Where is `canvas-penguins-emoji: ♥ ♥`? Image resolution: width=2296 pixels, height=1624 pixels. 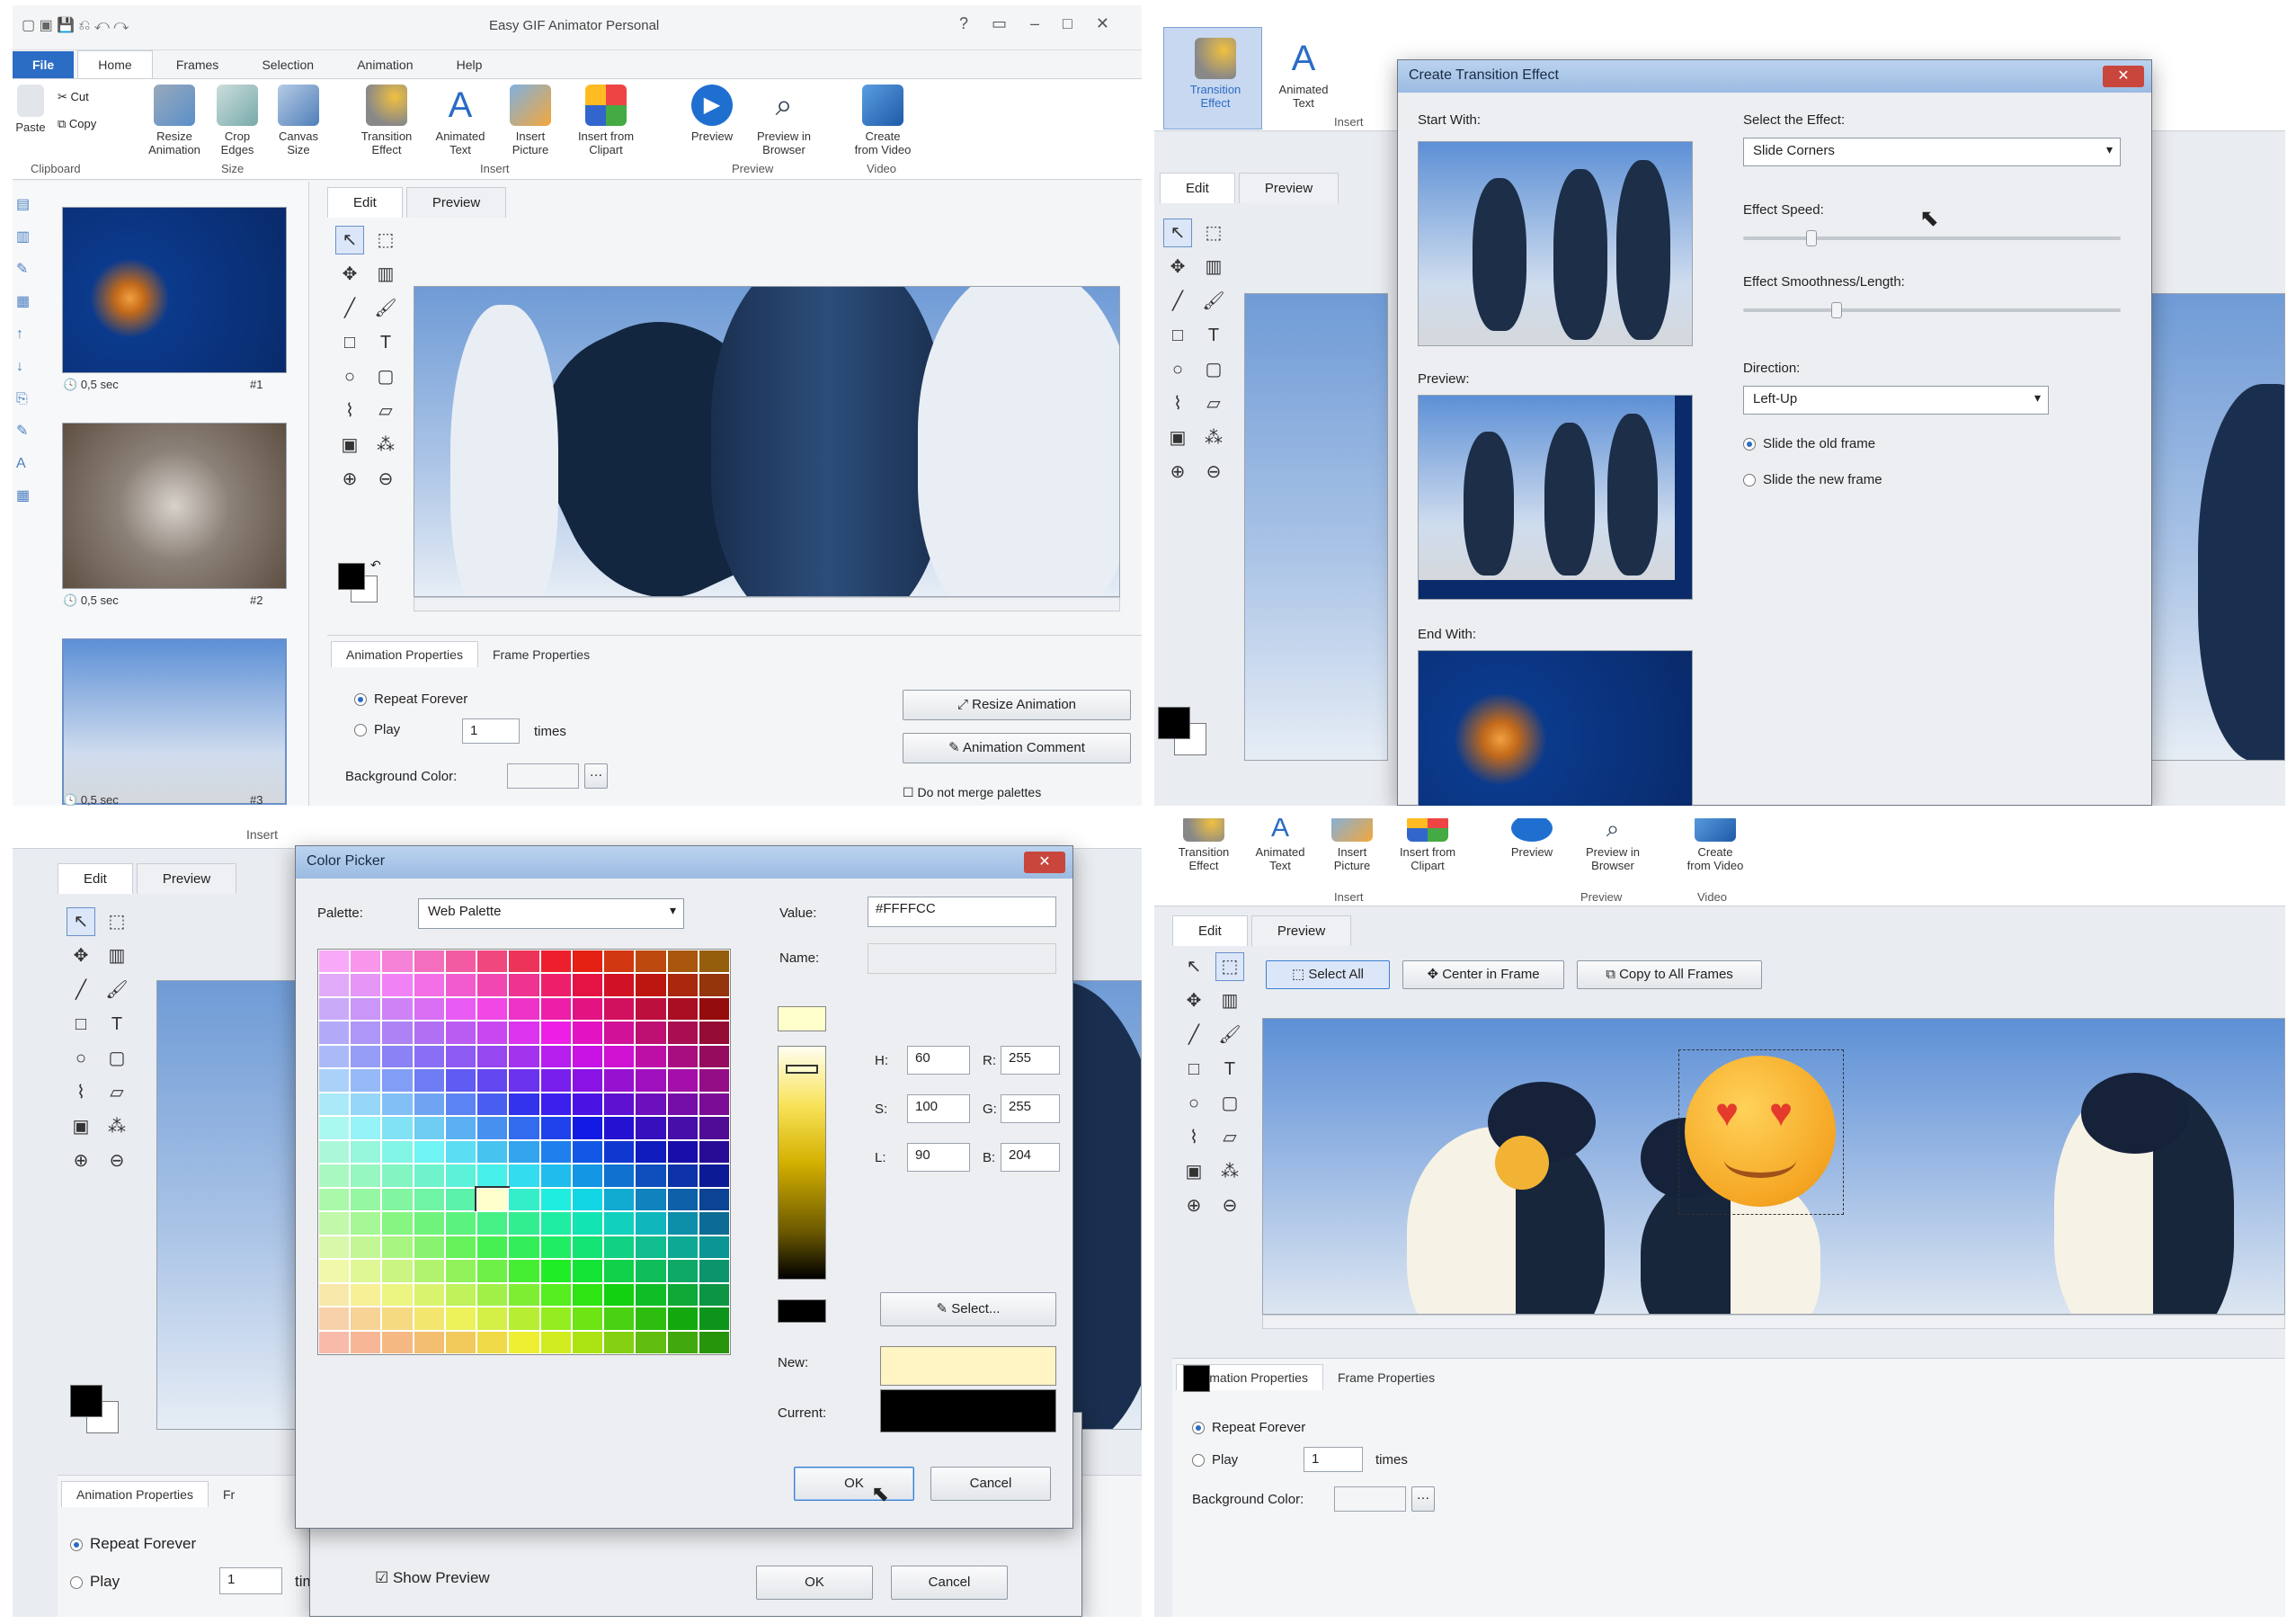 canvas-penguins-emoji: ♥ ♥ is located at coordinates (1773, 1166).